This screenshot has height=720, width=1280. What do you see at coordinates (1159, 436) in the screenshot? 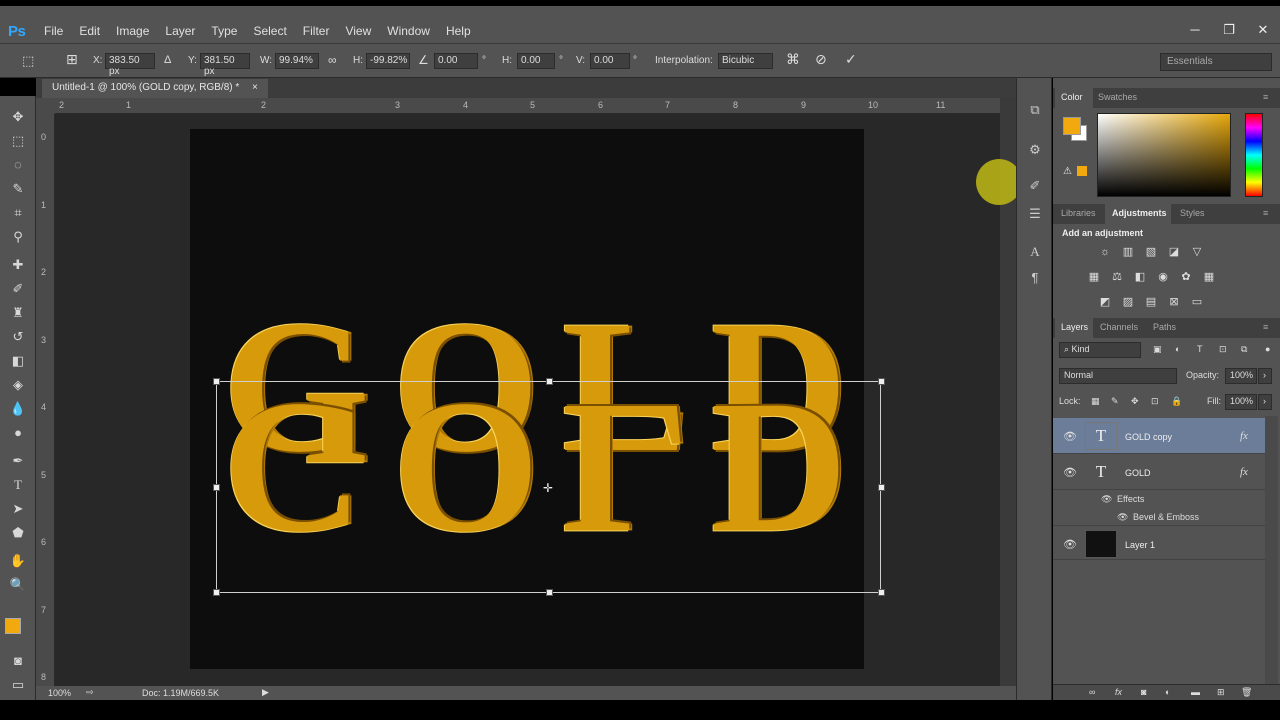
I see `layer-row-gold-copy: 👁 T GOLD copy fx` at bounding box center [1159, 436].